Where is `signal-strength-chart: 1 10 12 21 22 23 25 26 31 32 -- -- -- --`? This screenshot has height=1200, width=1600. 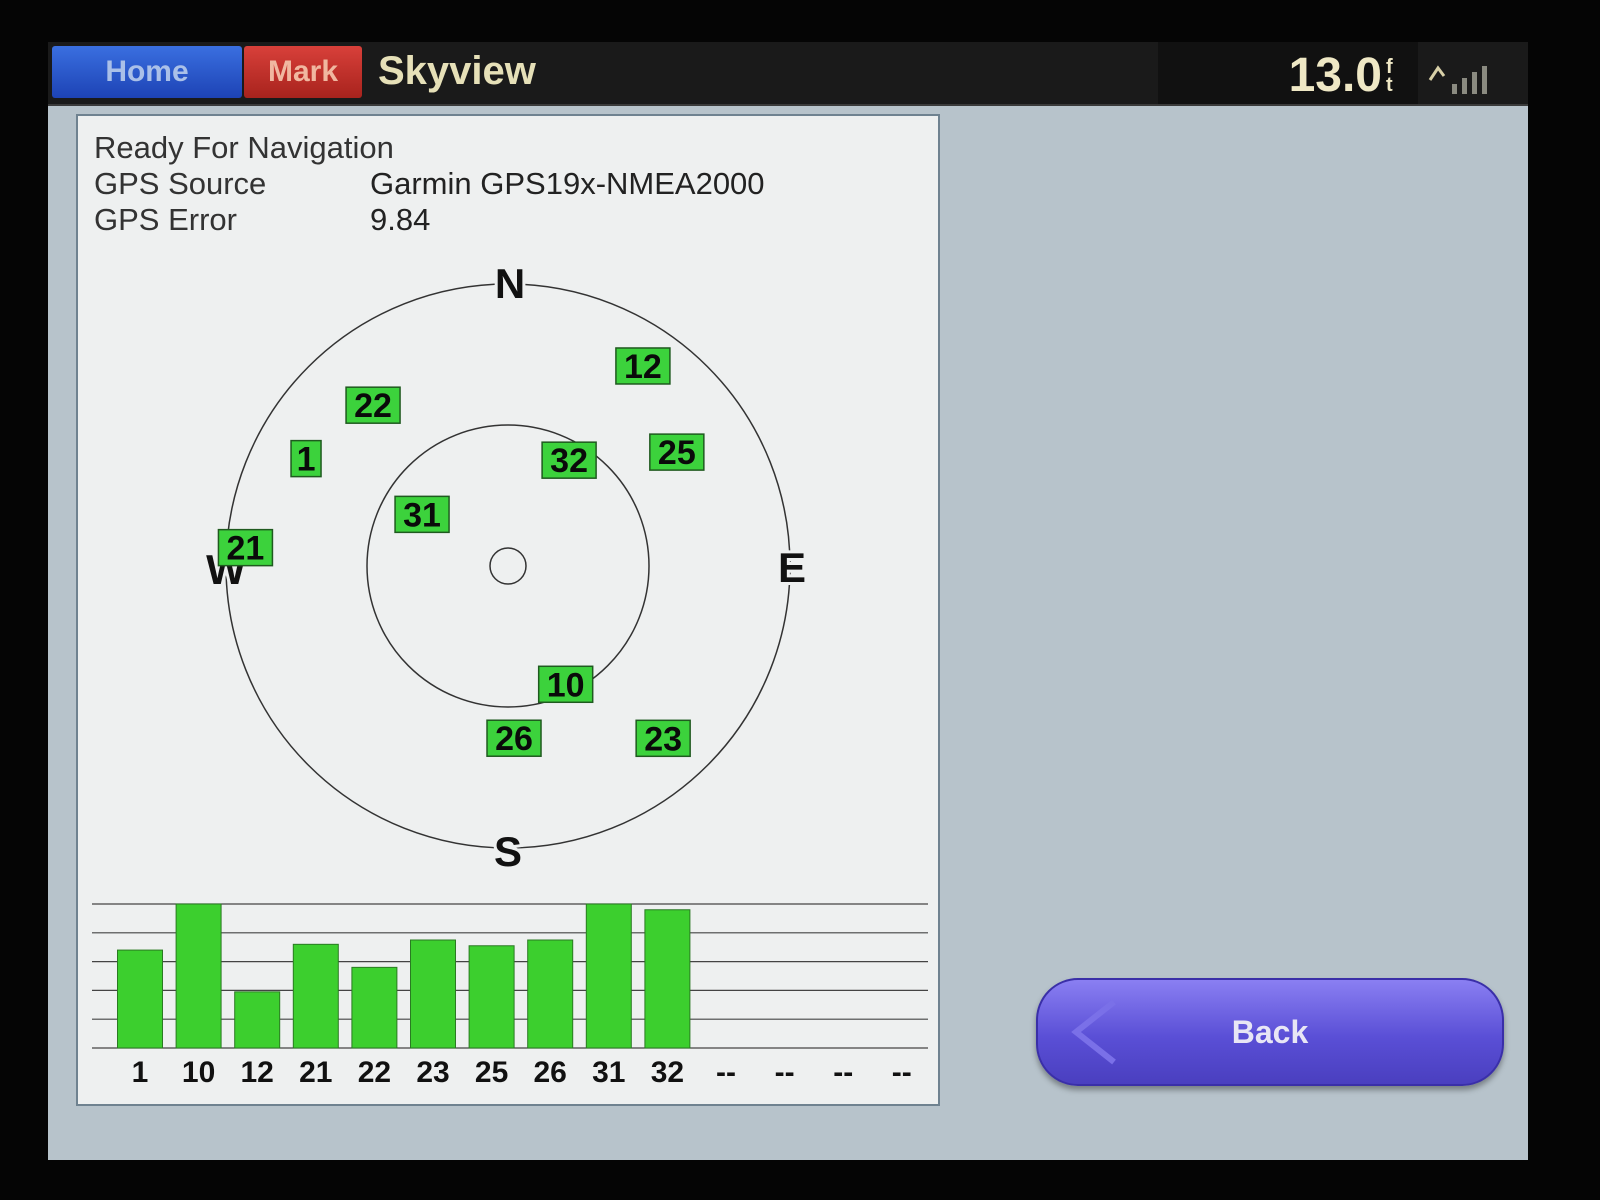 signal-strength-chart: 1 10 12 21 22 23 25 26 31 32 -- -- -- -- is located at coordinates (510, 996).